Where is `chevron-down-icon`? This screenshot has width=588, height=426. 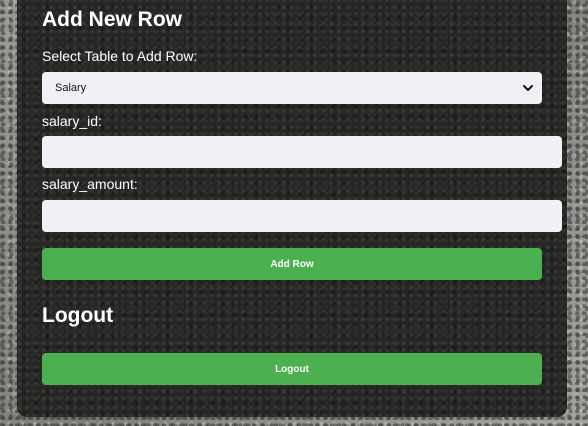
chevron-down-icon is located at coordinates (528, 88).